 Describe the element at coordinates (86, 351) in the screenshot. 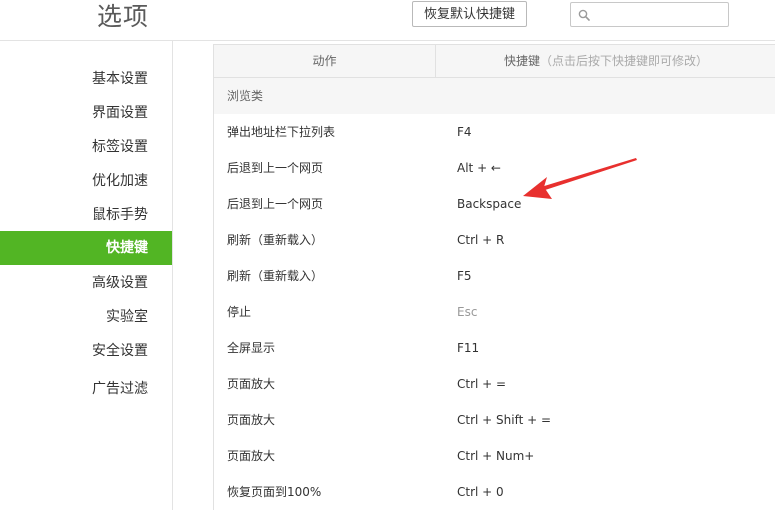

I see `sidebar-item-security: 安全设置` at that location.